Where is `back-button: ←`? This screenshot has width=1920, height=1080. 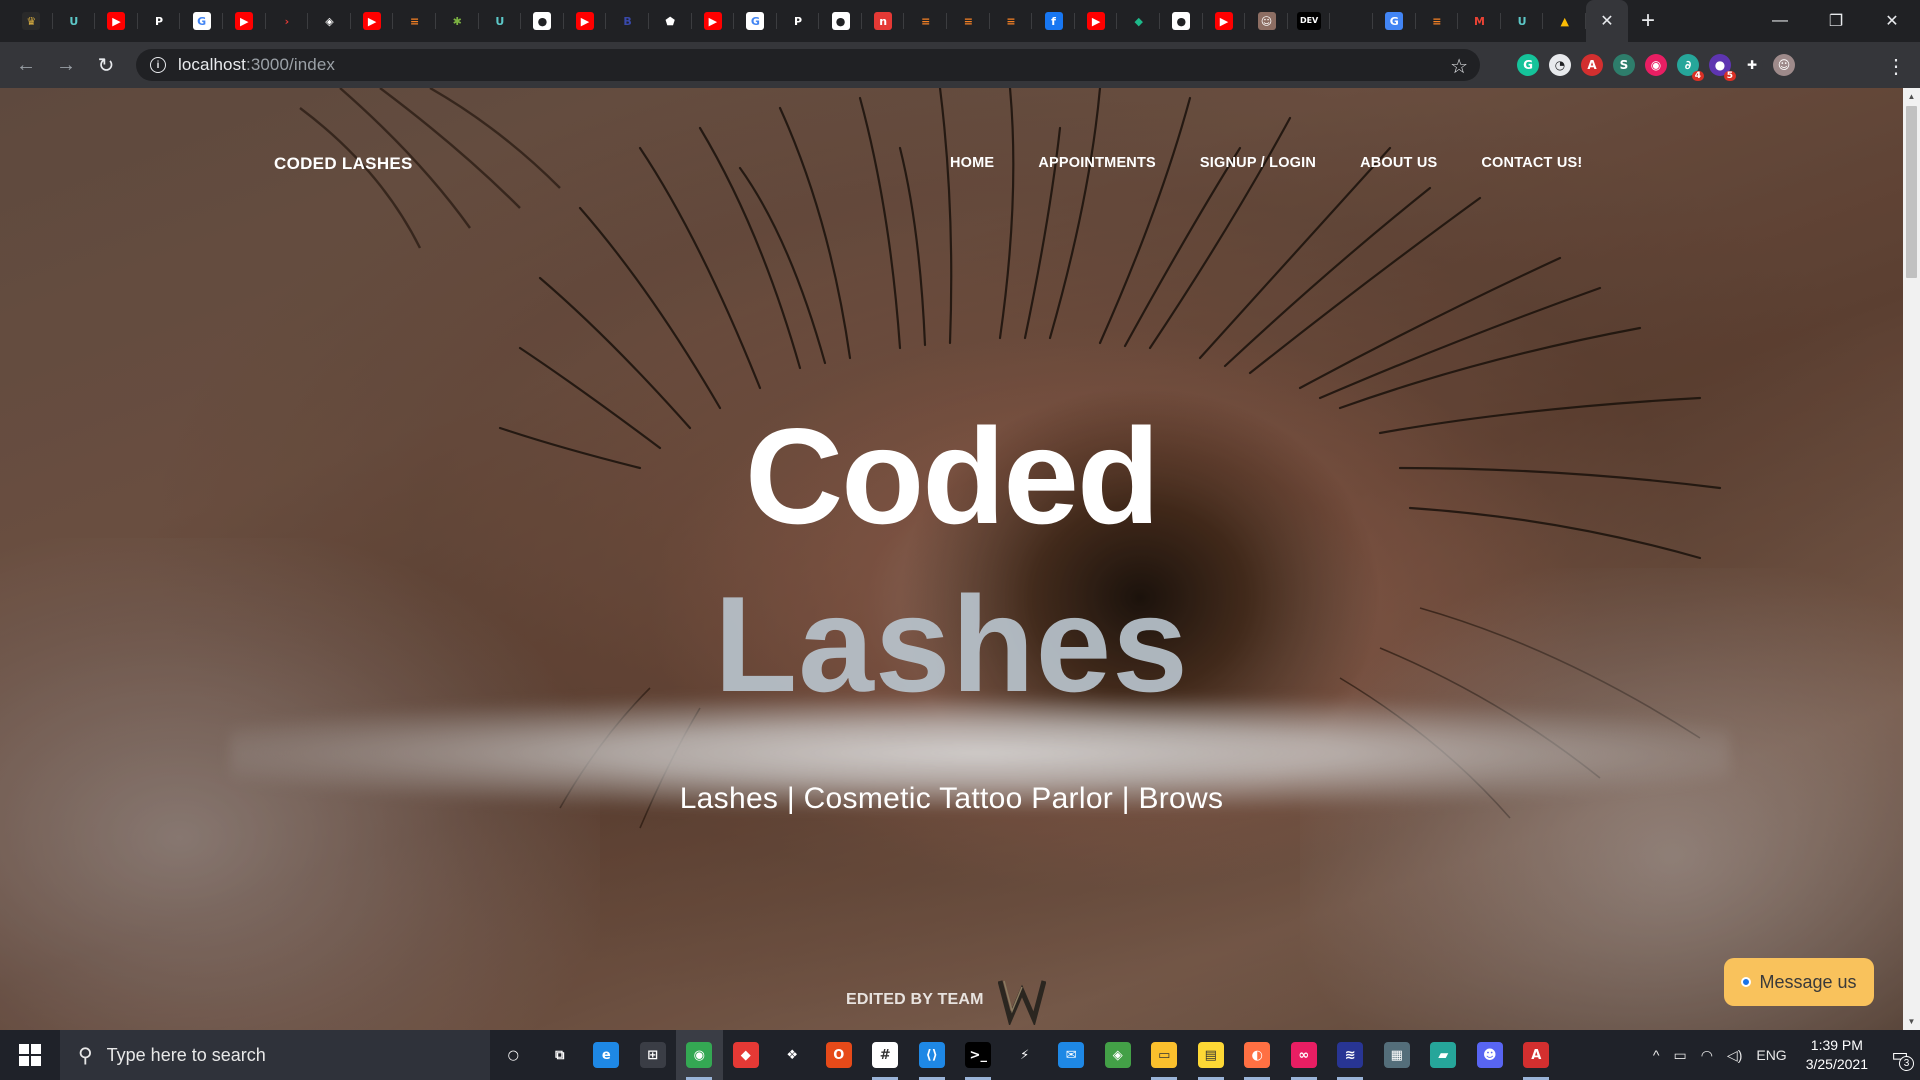
back-button: ← is located at coordinates (26, 65).